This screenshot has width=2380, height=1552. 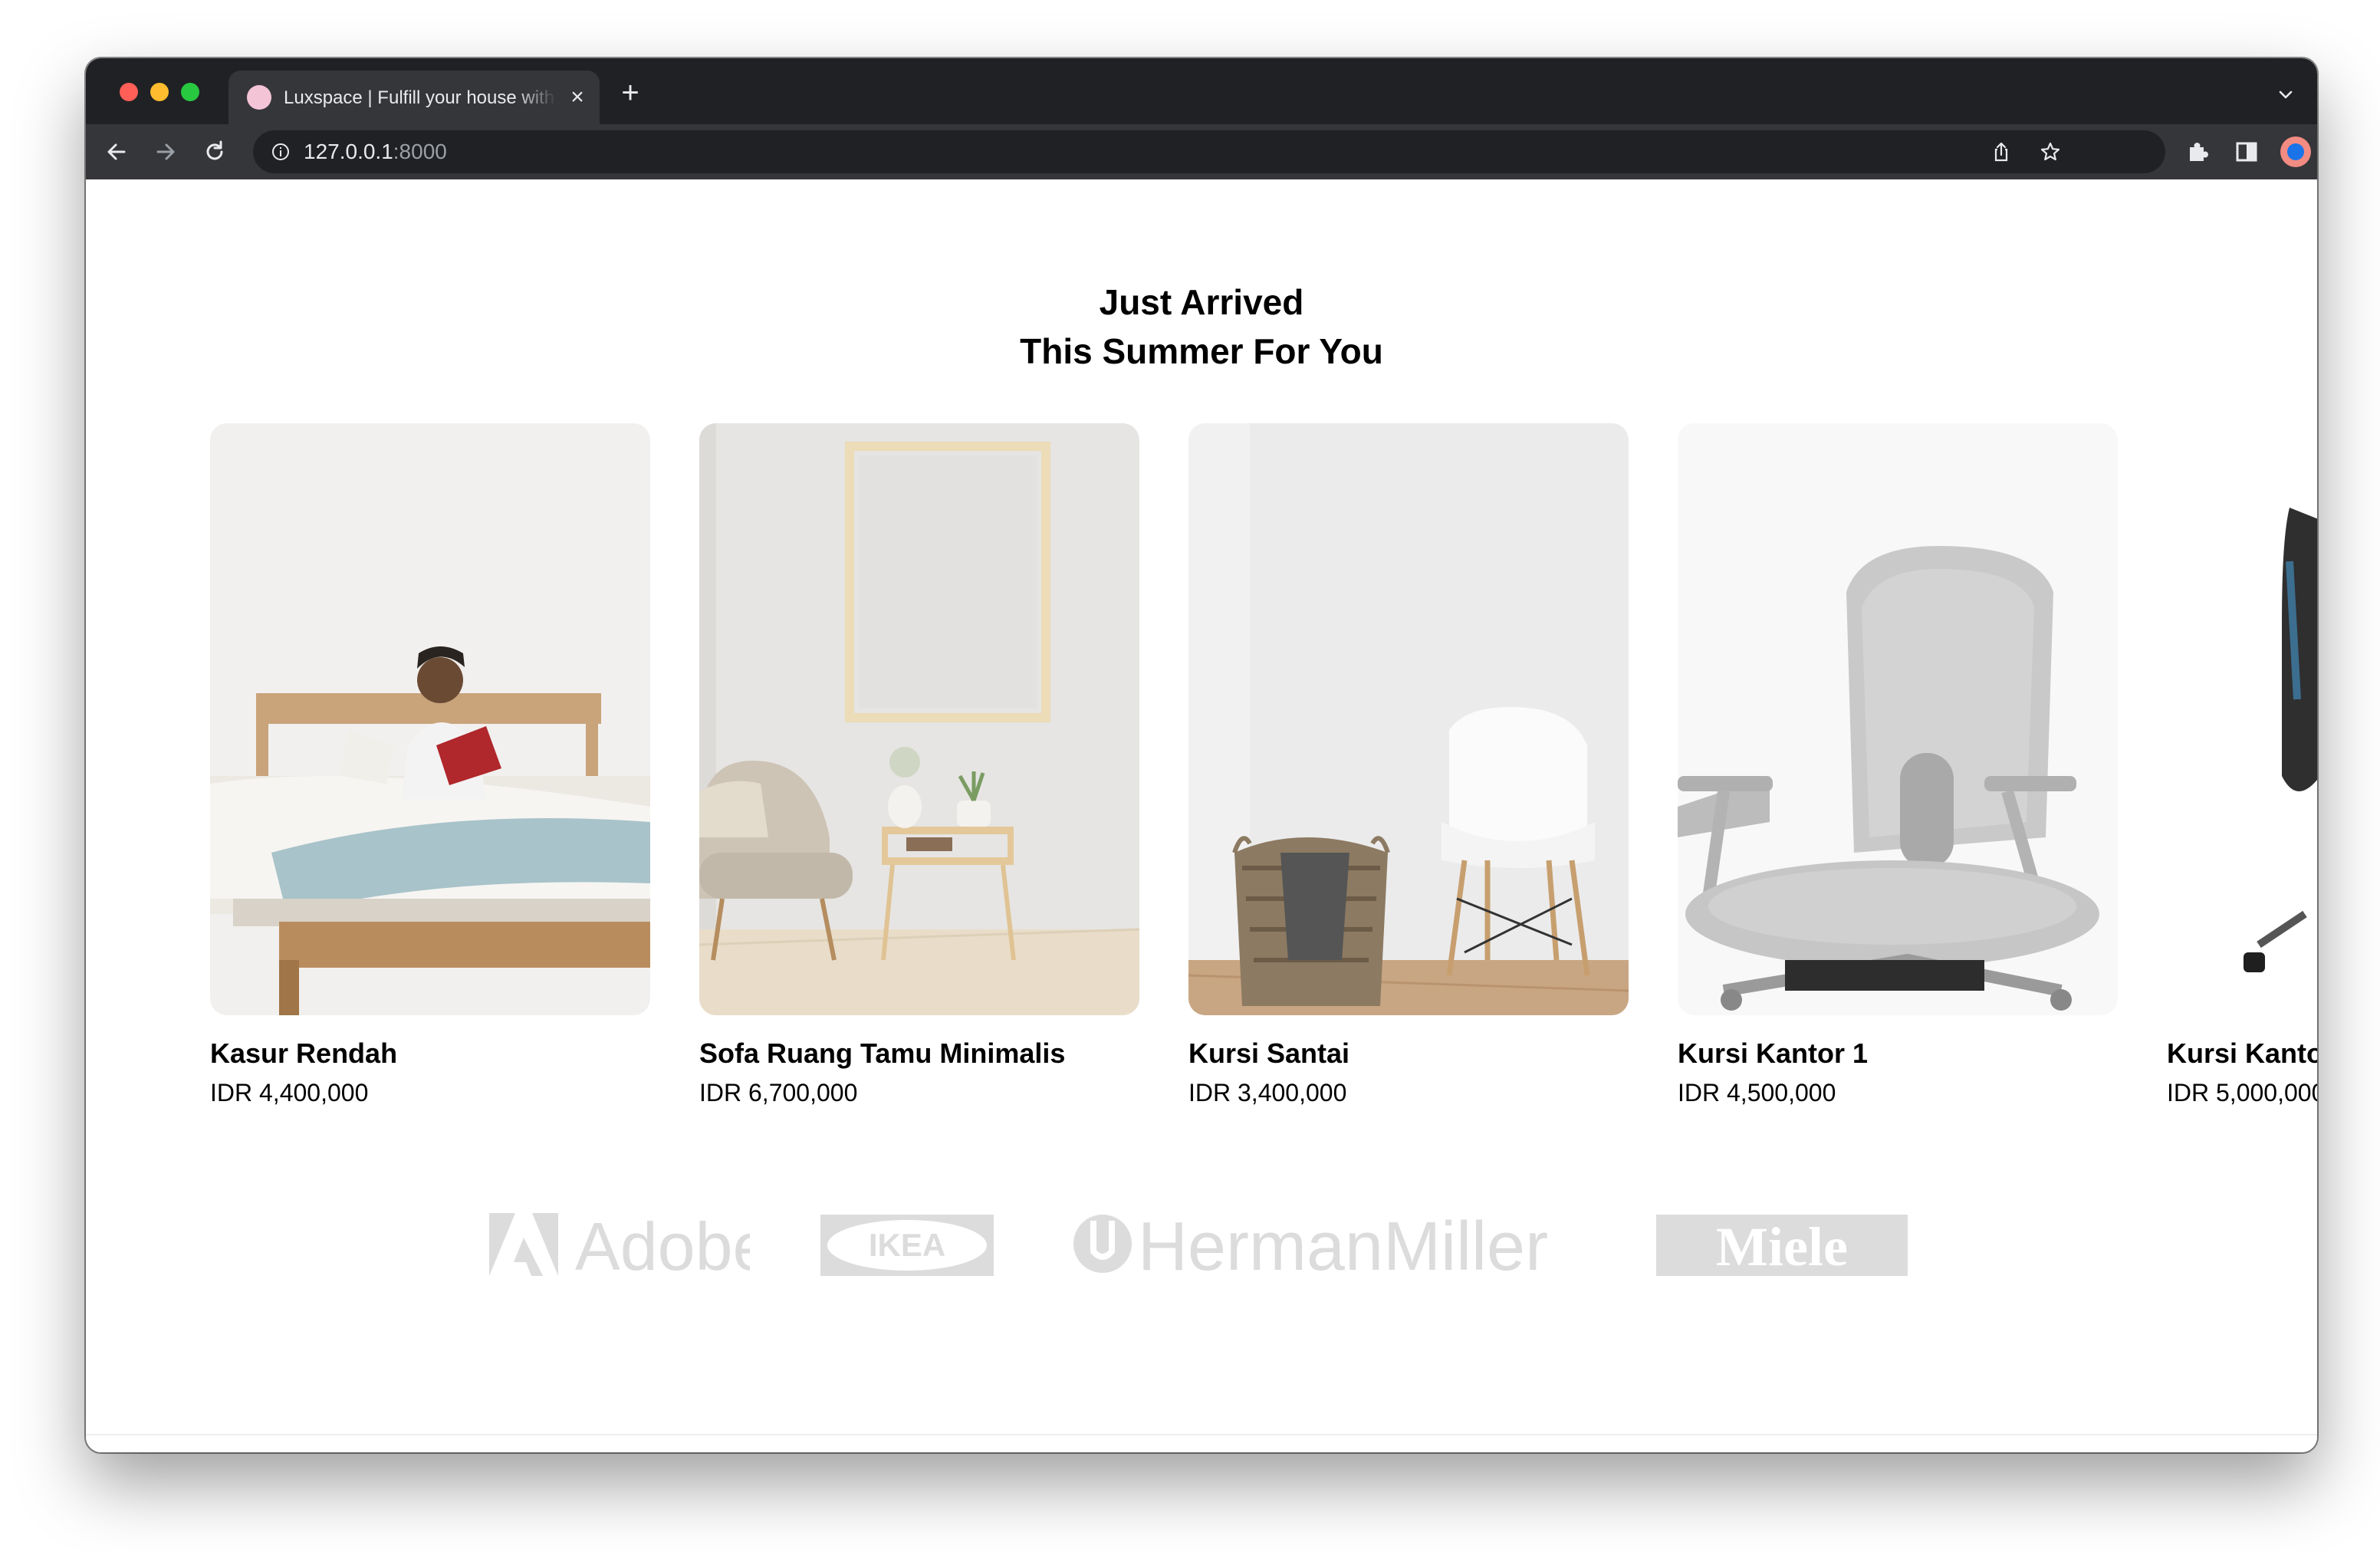 What do you see at coordinates (1202, 302) in the screenshot?
I see `section-title-line1: Just Arrived` at bounding box center [1202, 302].